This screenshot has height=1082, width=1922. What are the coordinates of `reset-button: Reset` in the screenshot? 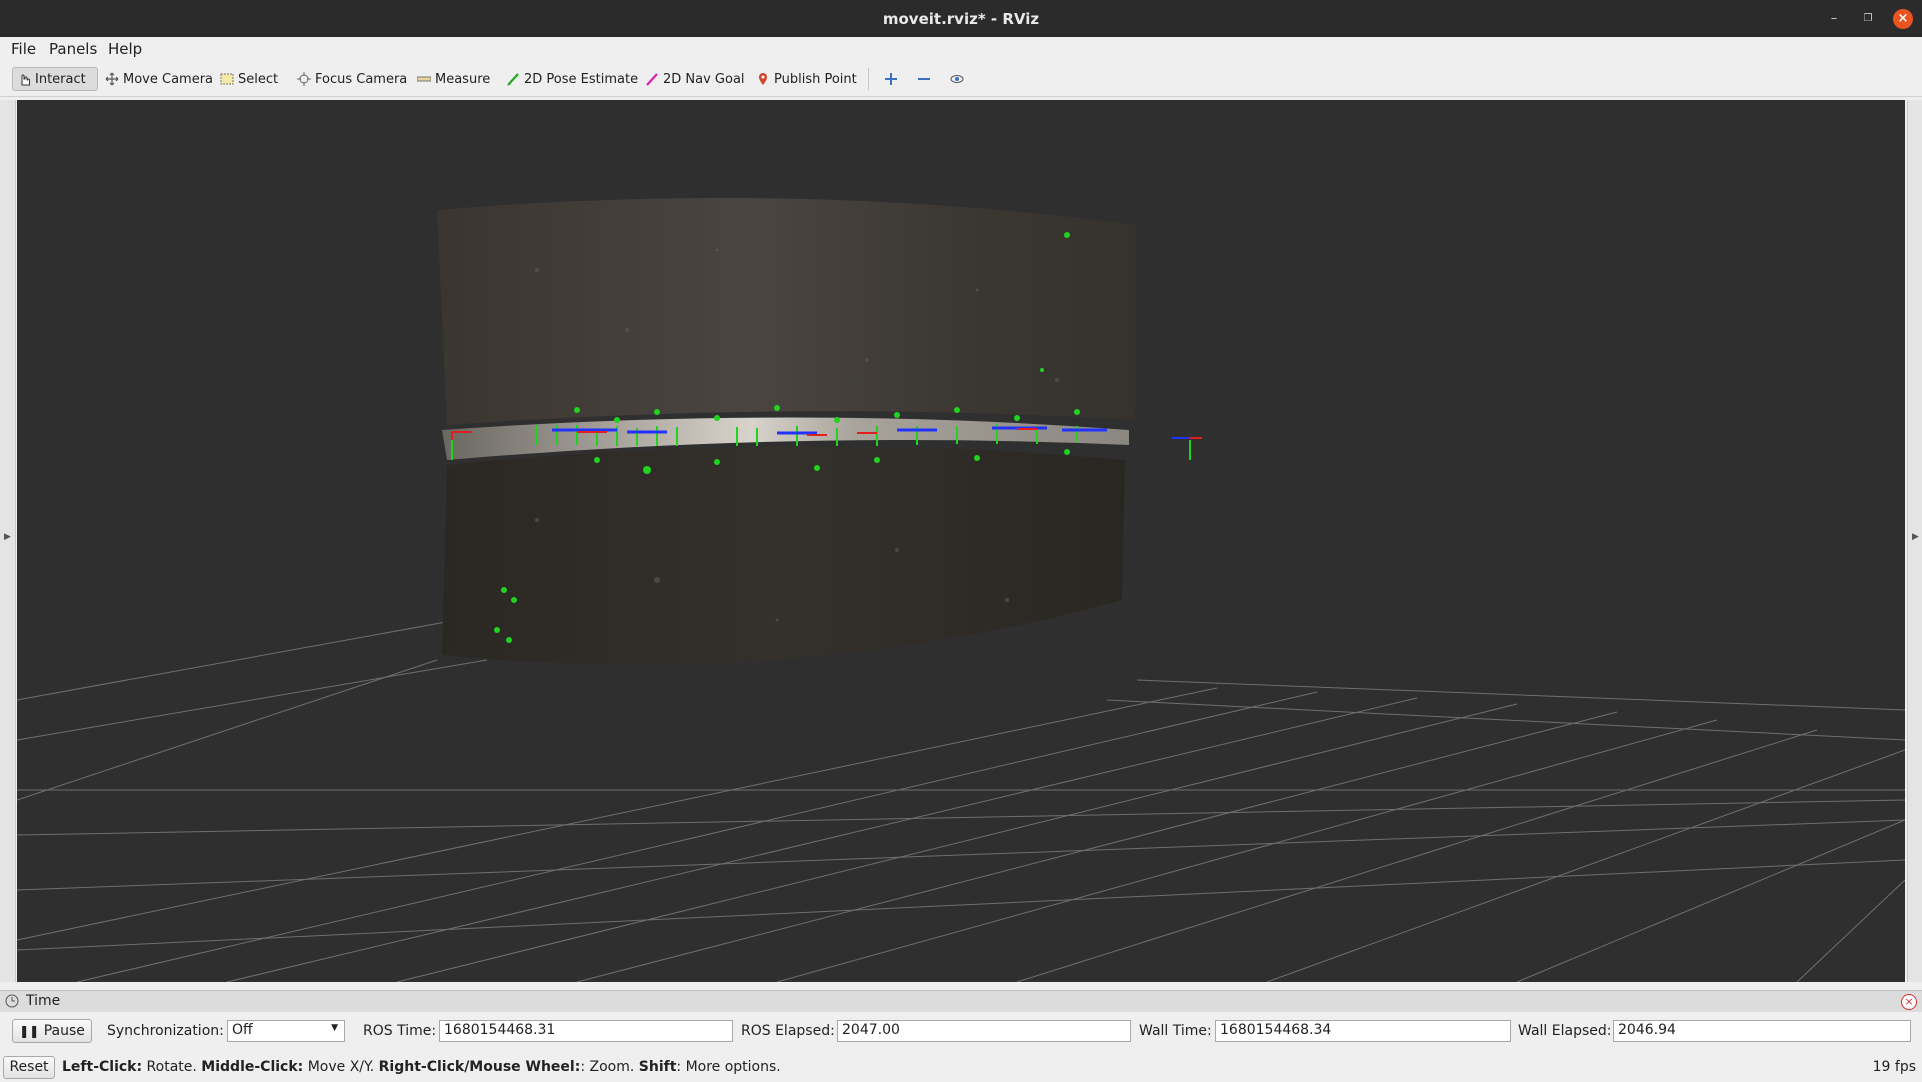 It's located at (29, 1067).